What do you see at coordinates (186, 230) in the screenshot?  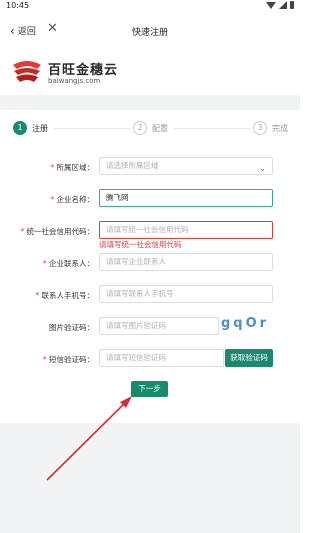 I see `credit-code-input: 请填写统一社会信用代码` at bounding box center [186, 230].